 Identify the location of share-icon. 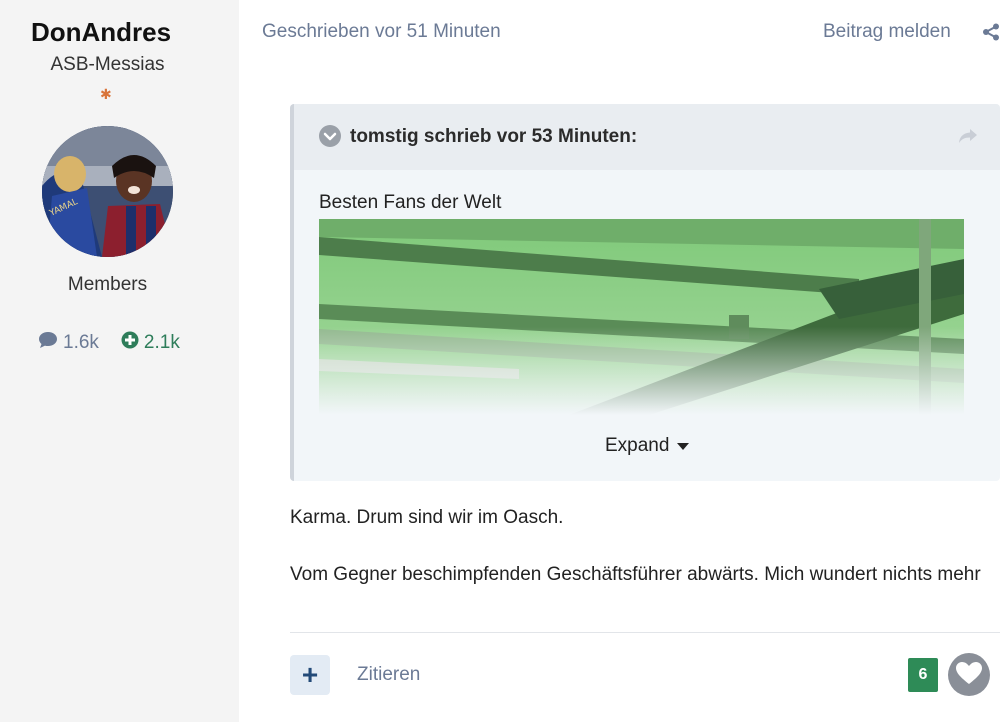
(991, 34).